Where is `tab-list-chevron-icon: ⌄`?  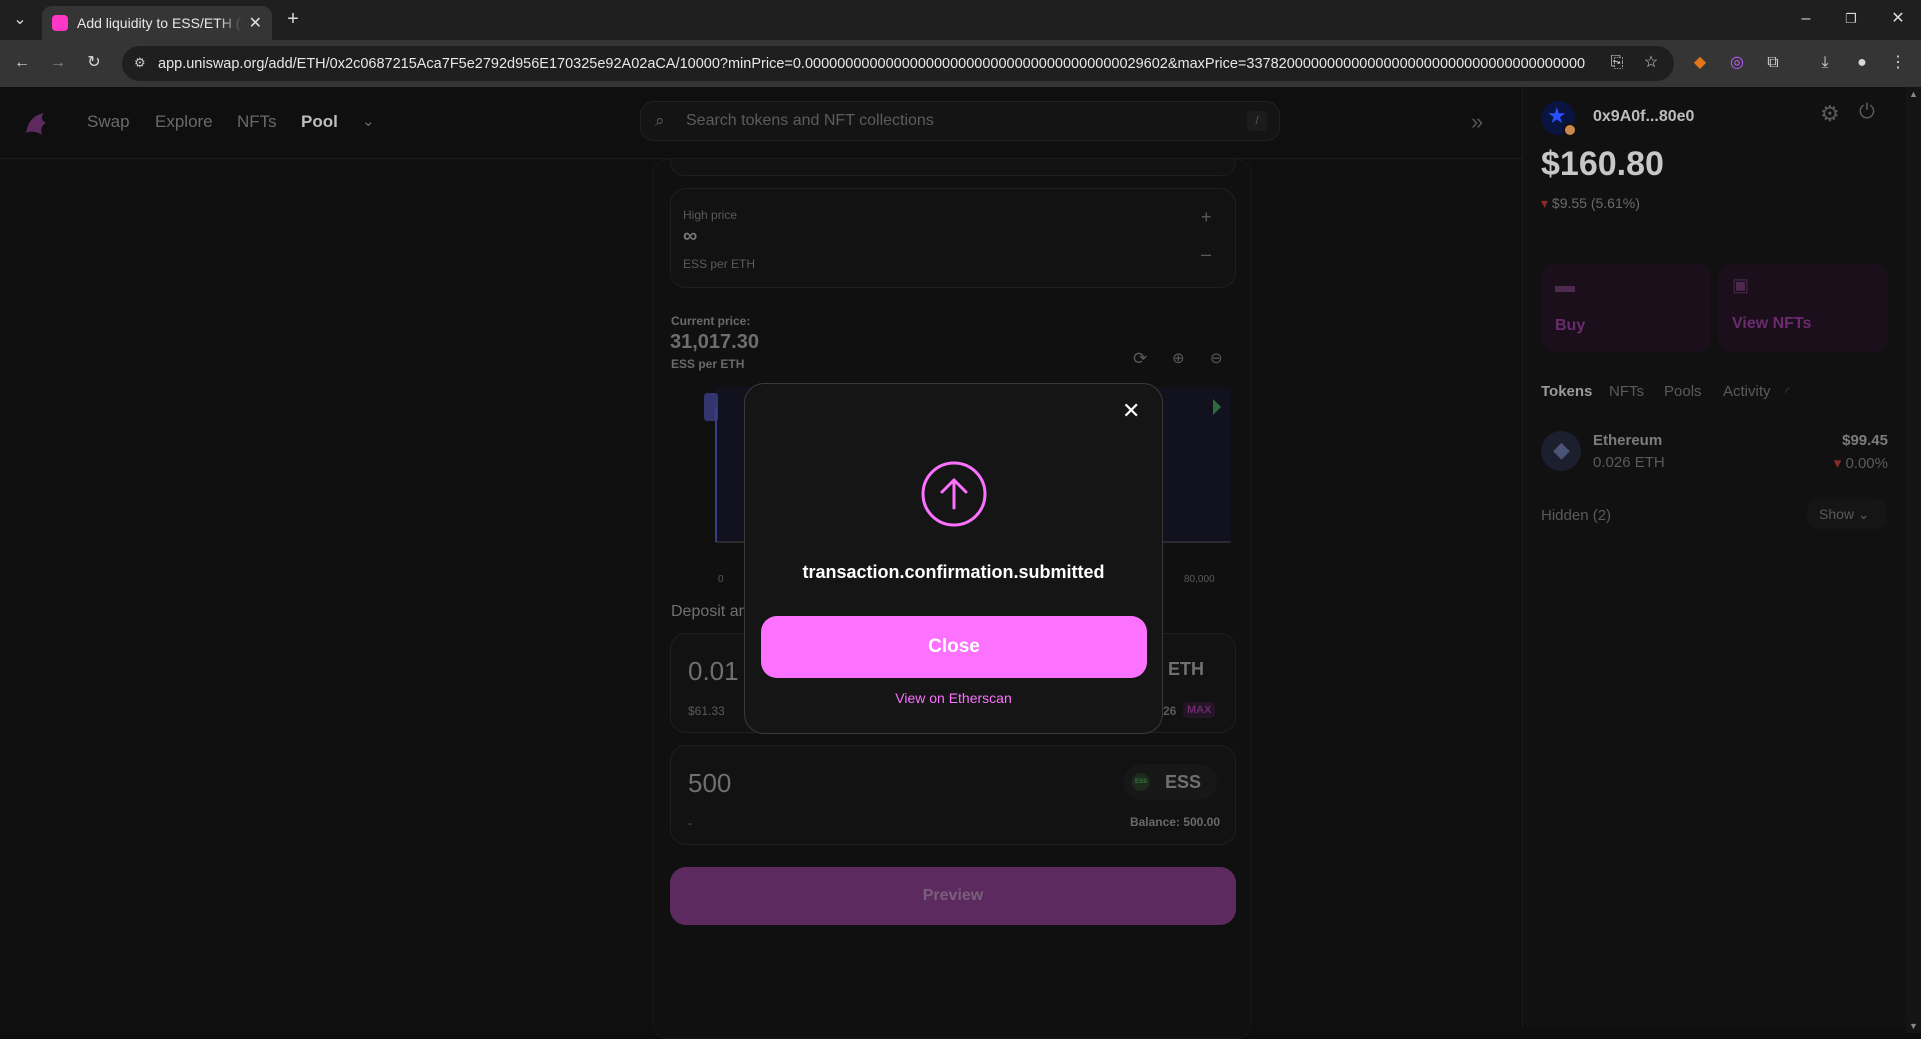 tab-list-chevron-icon: ⌄ is located at coordinates (20, 20).